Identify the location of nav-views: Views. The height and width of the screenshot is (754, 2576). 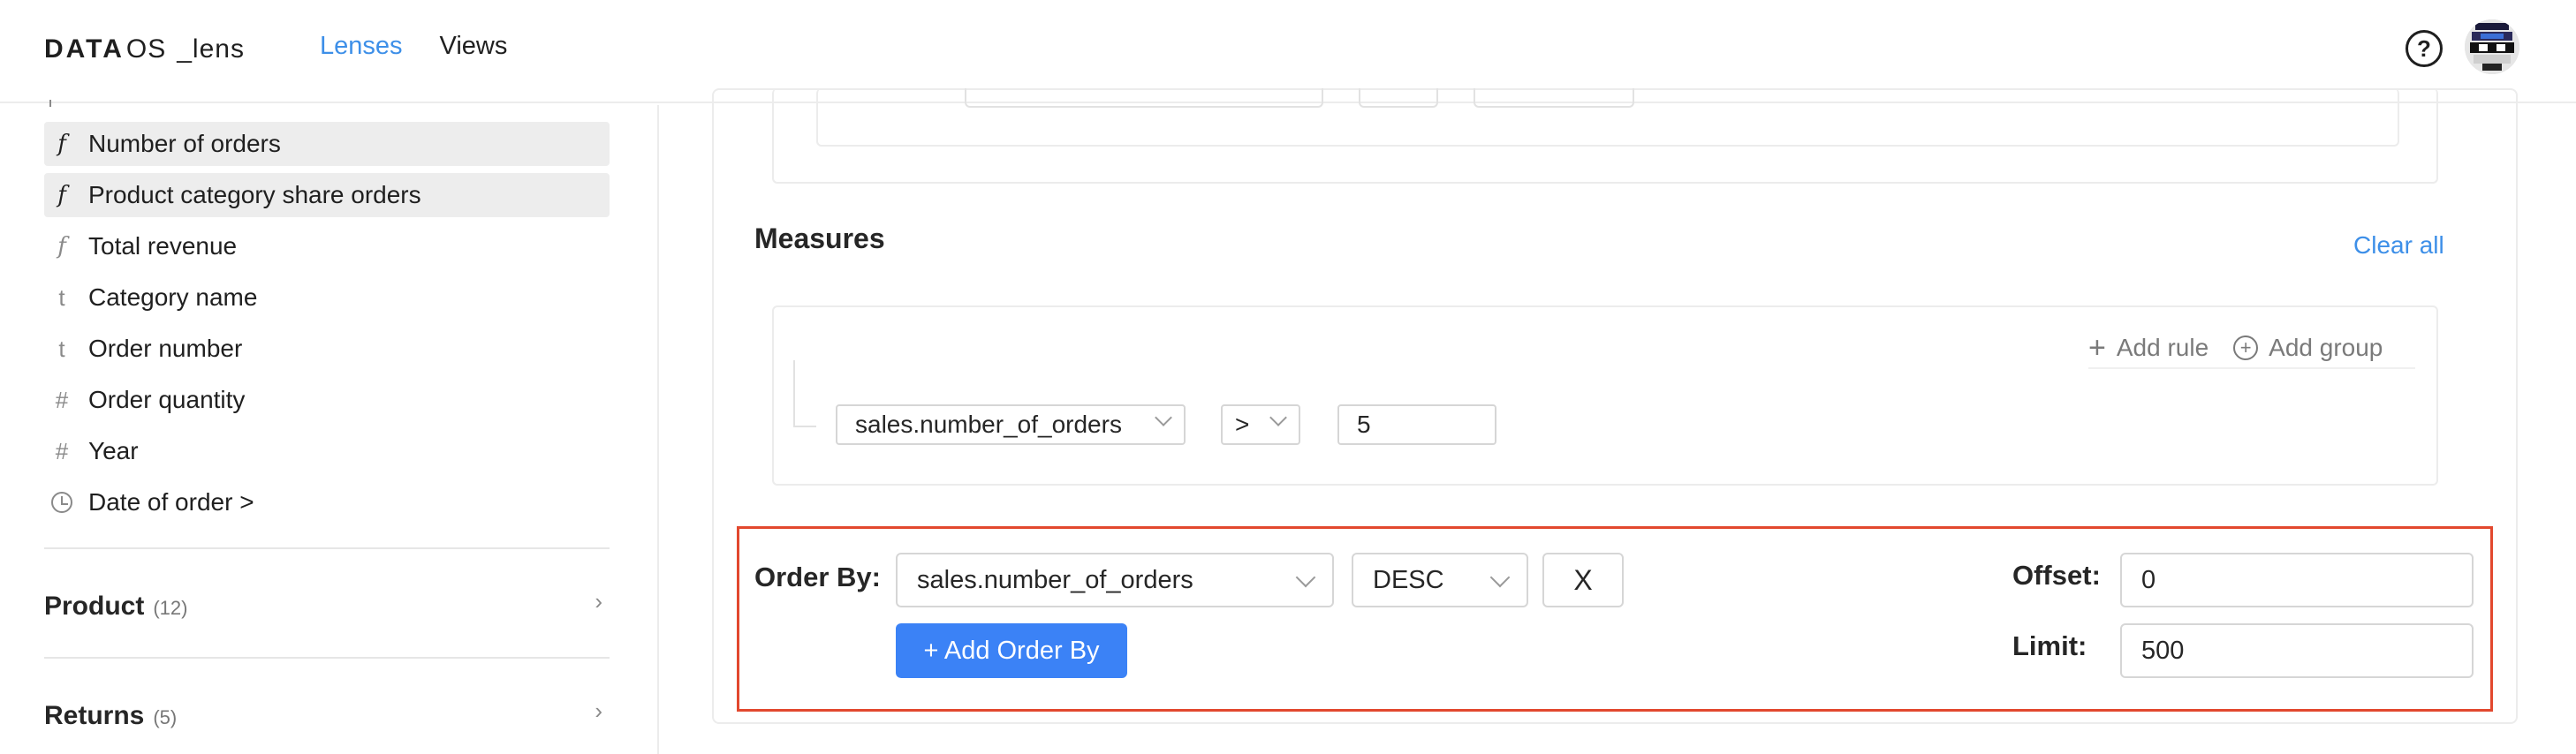
(474, 46).